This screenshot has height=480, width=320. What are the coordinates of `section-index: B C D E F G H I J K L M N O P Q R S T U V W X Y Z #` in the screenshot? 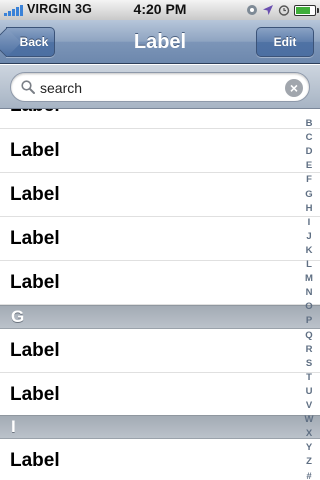 It's located at (309, 294).